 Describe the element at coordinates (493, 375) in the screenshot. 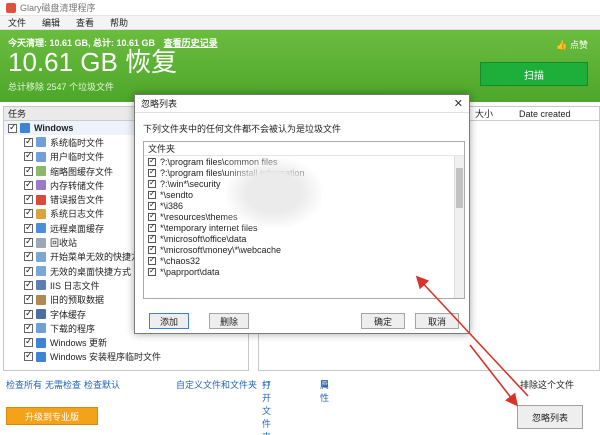

I see `arrow-to-ignore-button` at that location.